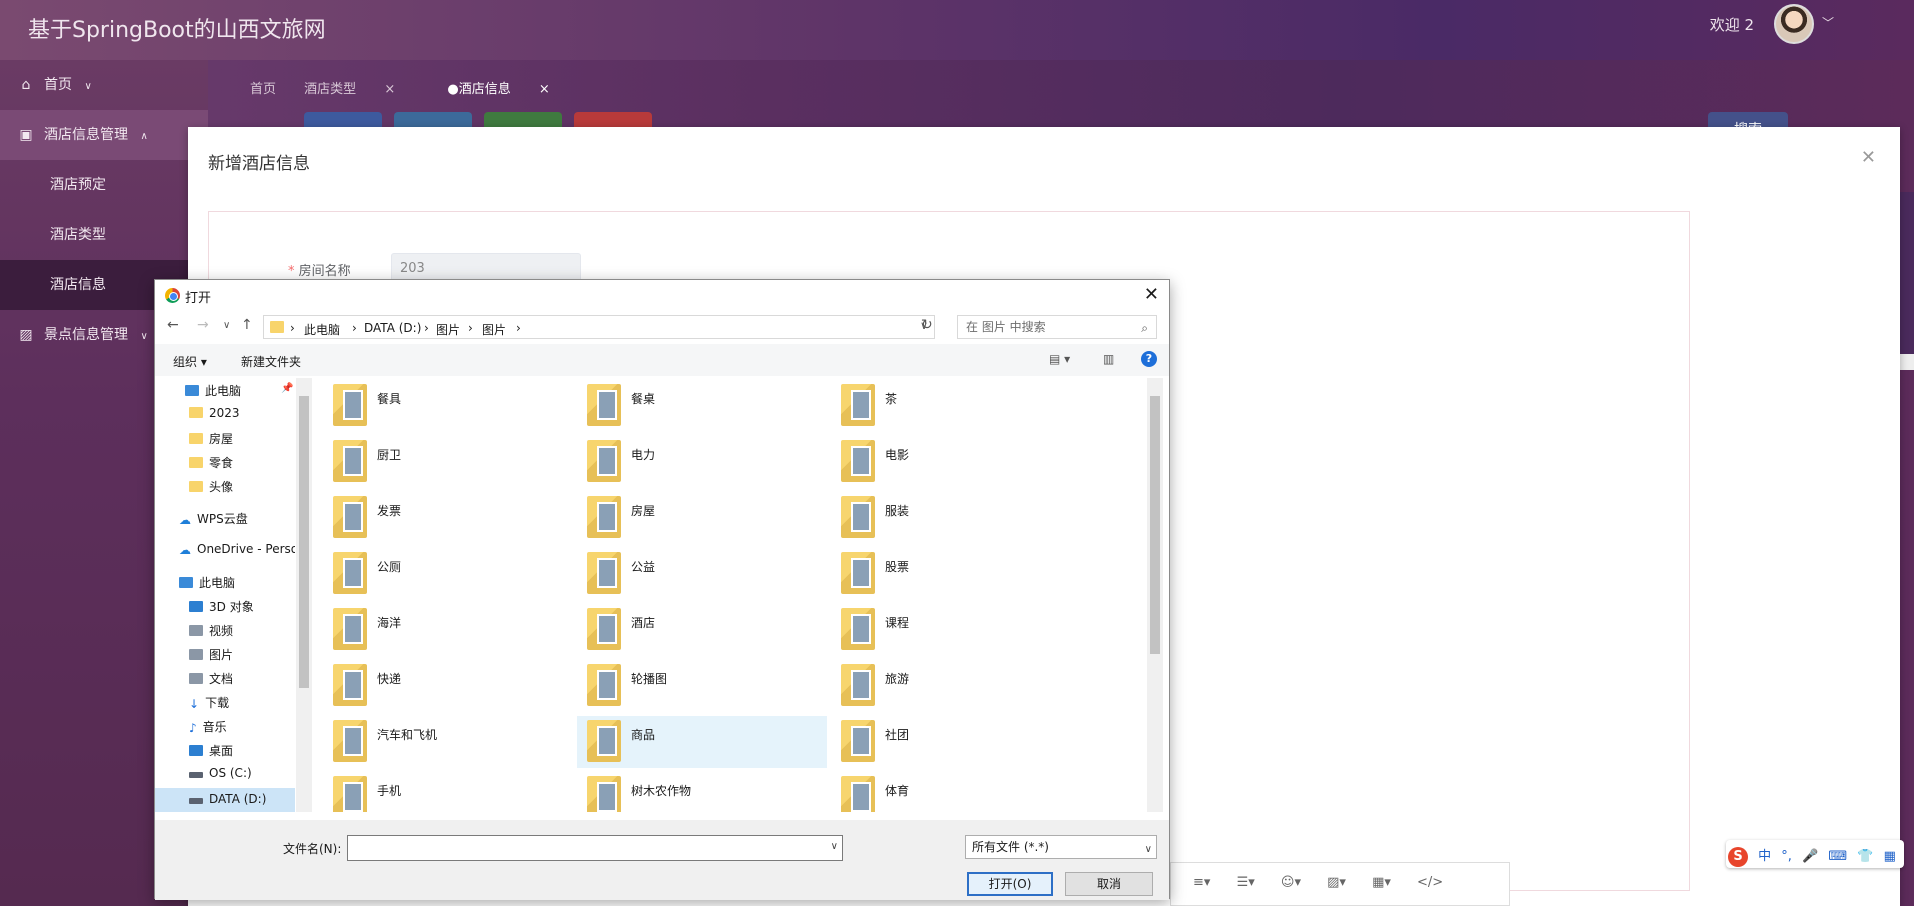 This screenshot has height=906, width=1914. What do you see at coordinates (211, 486) in the screenshot?
I see `tree-item-folder: 头像` at bounding box center [211, 486].